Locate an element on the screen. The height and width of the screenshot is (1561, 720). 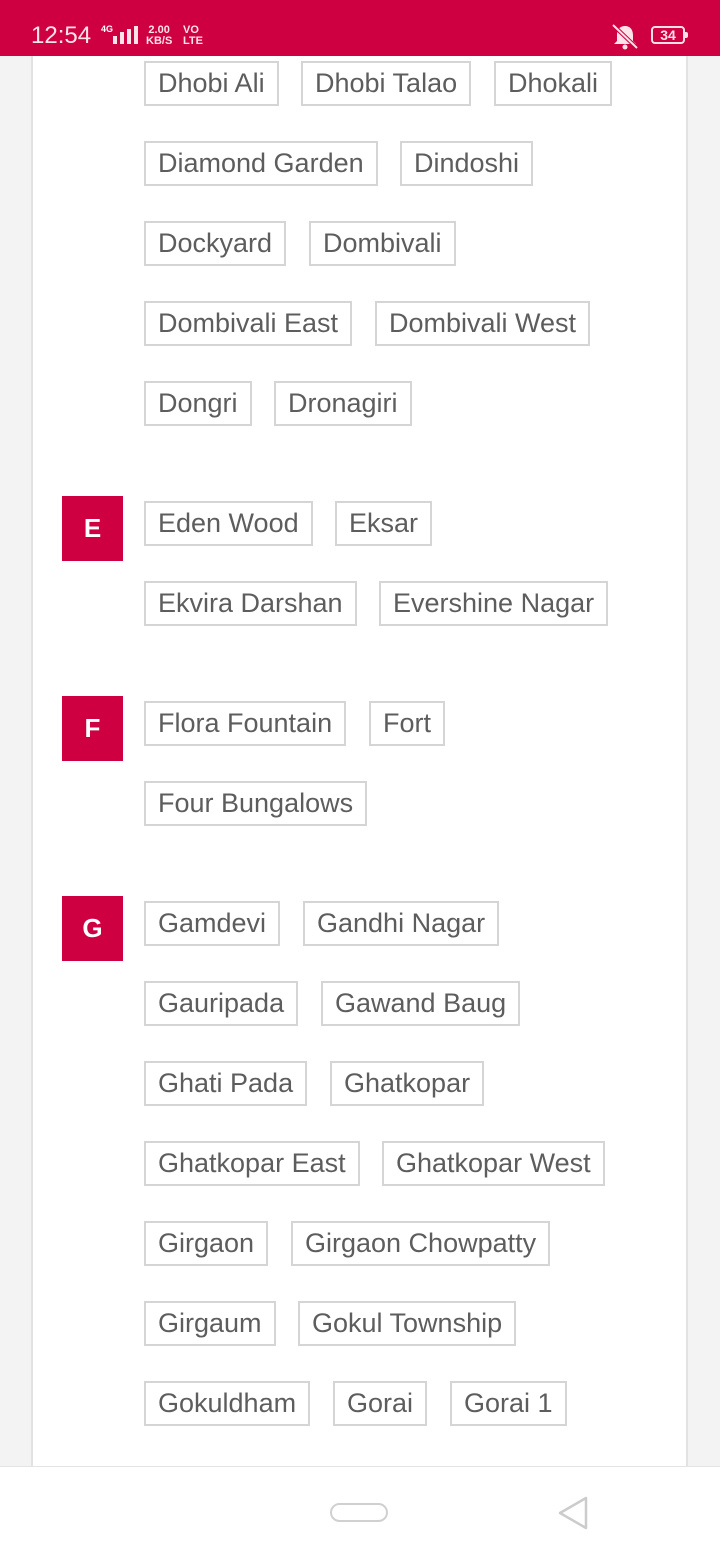
locality-chip: Diamond Garden is located at coordinates (261, 163).